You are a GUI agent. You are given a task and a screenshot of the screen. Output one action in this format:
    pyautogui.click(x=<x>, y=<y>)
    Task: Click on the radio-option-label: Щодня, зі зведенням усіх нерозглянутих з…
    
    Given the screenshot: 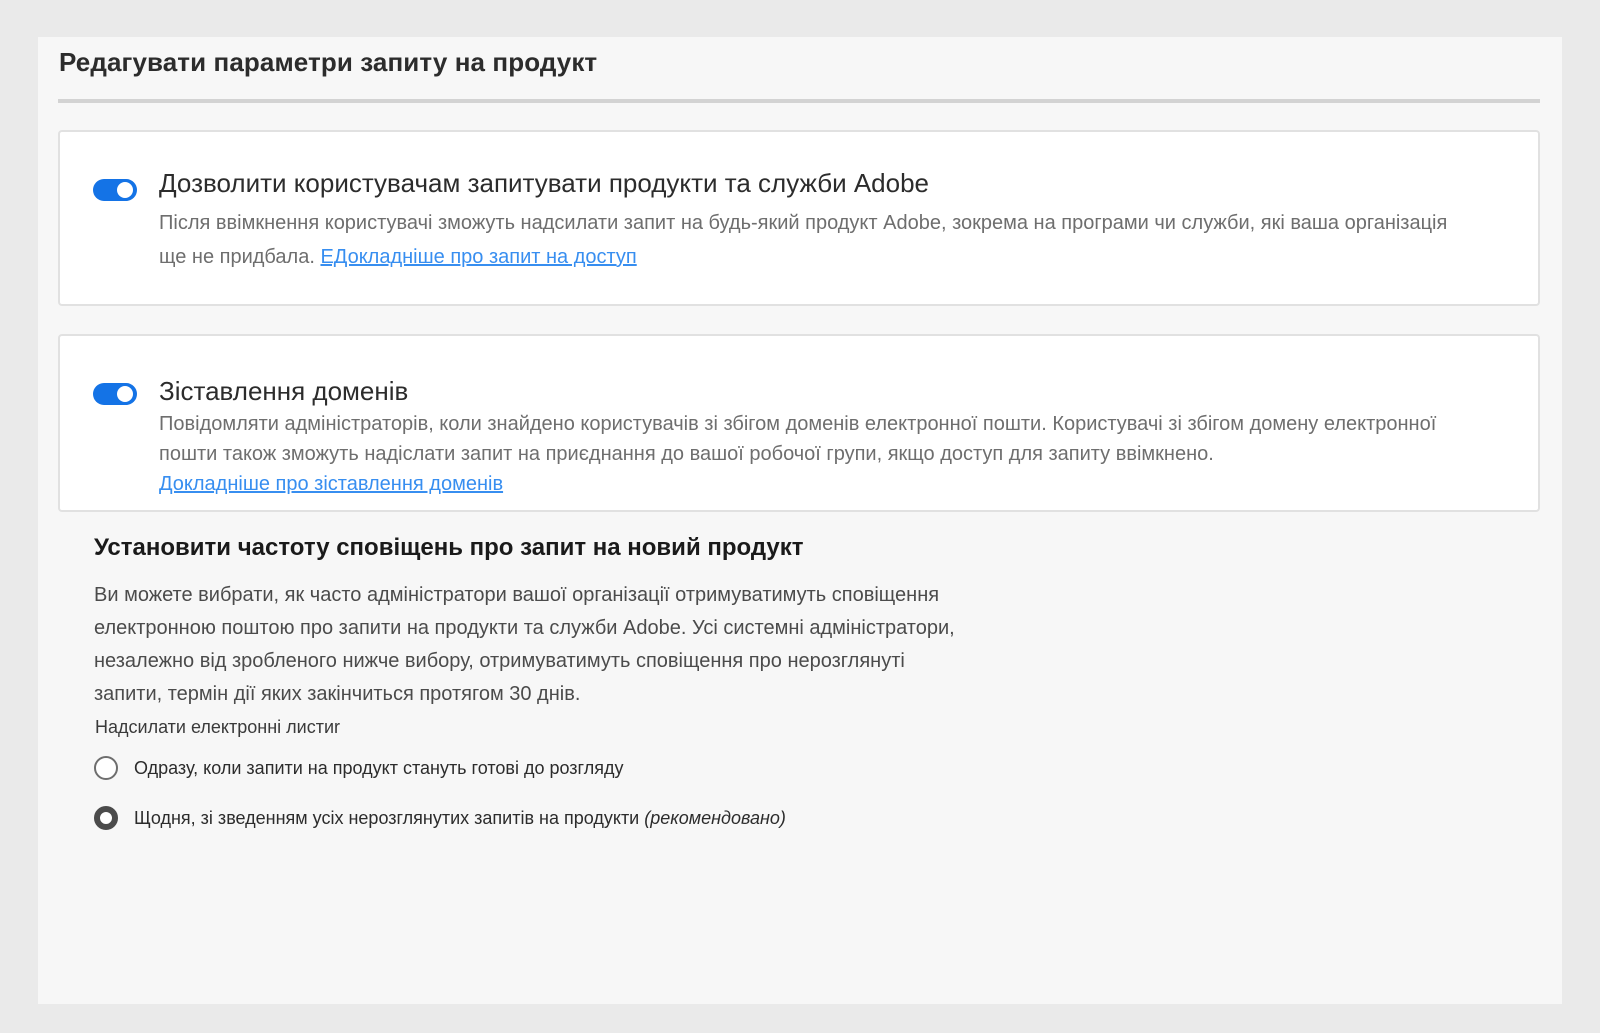 What is the action you would take?
    pyautogui.click(x=460, y=818)
    